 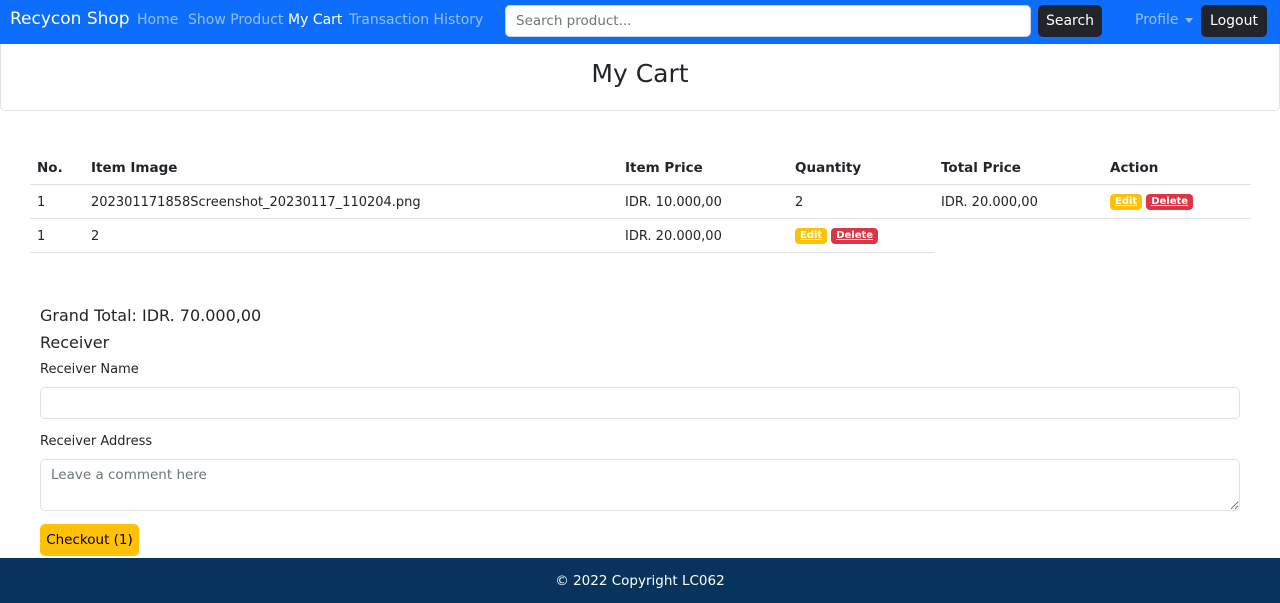 What do you see at coordinates (1157, 20) in the screenshot?
I see `profile-label: Profile` at bounding box center [1157, 20].